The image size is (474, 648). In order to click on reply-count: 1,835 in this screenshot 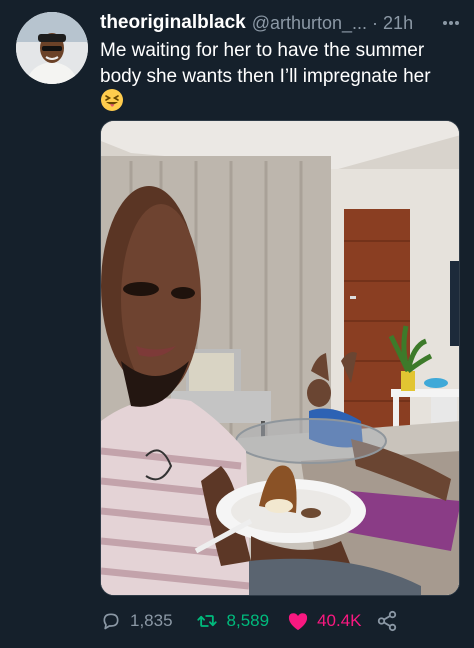, I will do `click(151, 620)`.